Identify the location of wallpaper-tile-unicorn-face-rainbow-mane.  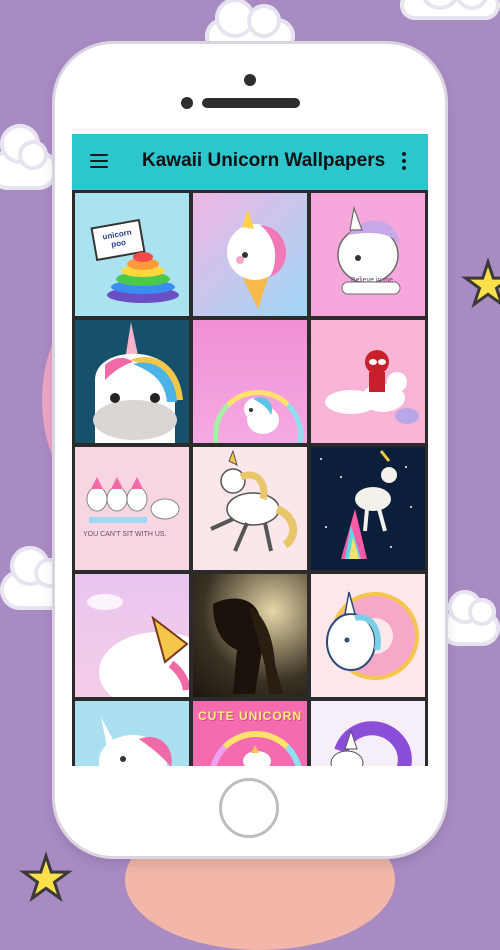
(132, 381).